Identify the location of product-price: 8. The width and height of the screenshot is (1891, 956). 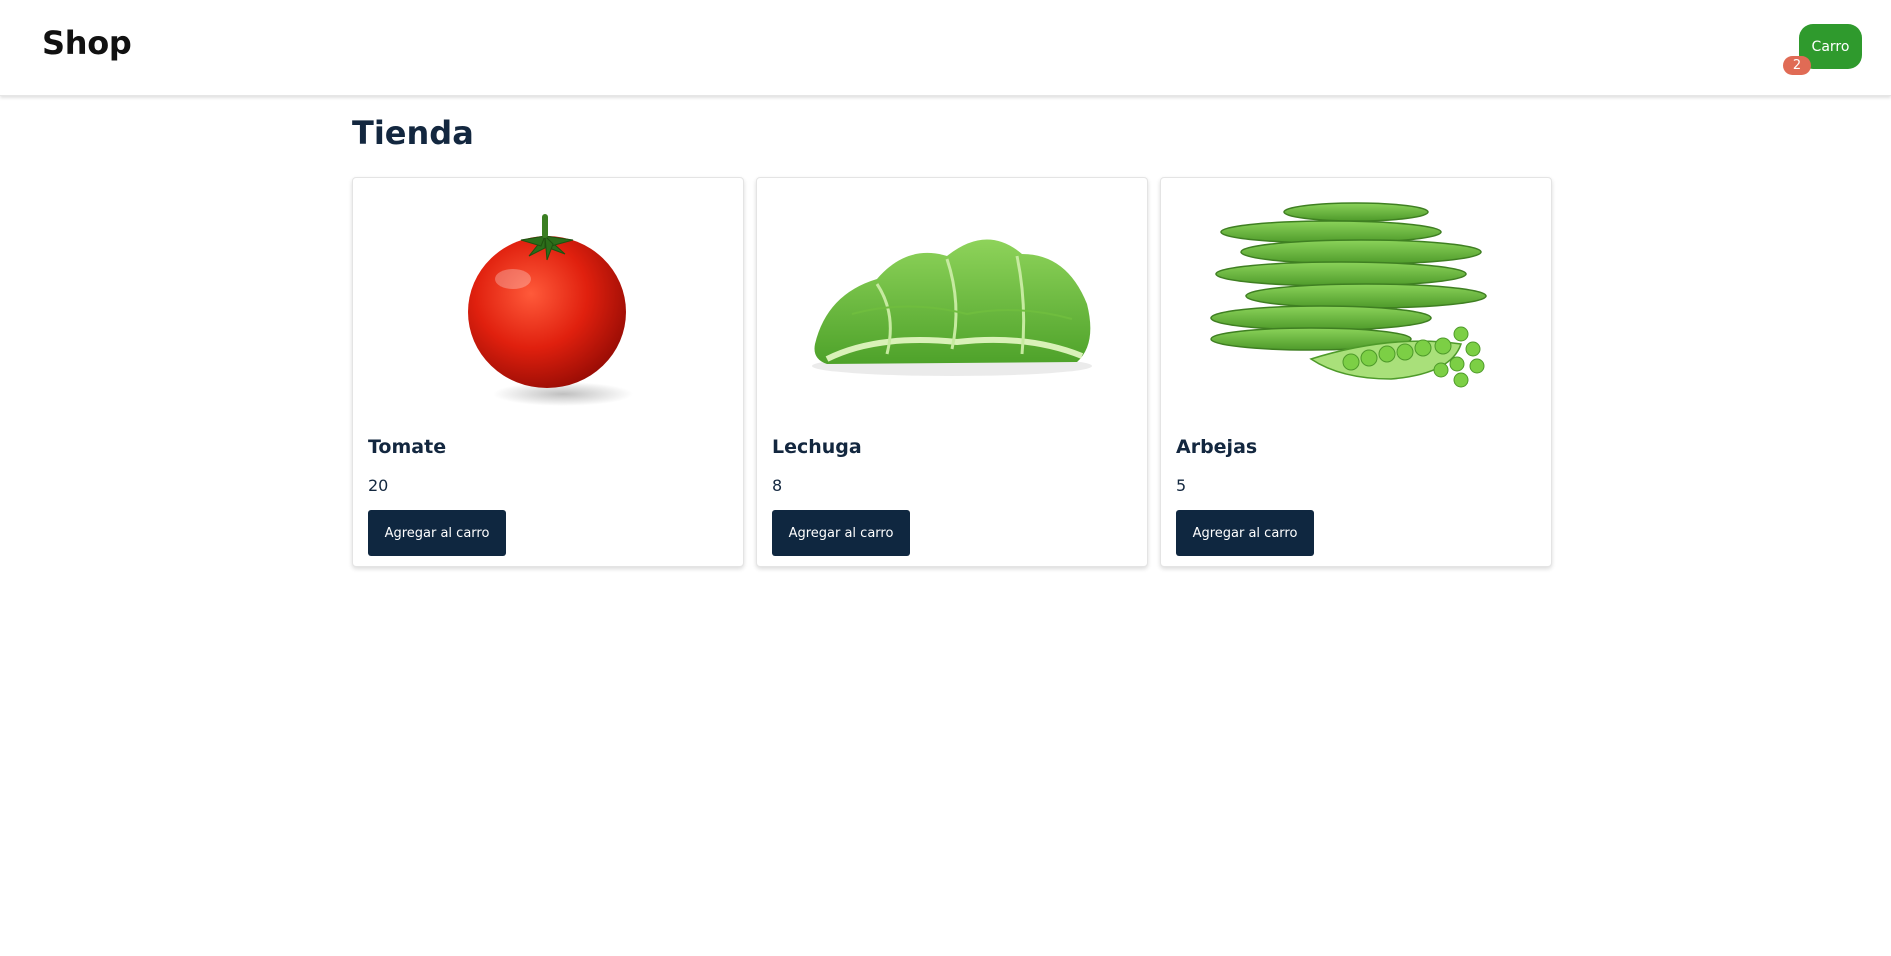
(777, 485).